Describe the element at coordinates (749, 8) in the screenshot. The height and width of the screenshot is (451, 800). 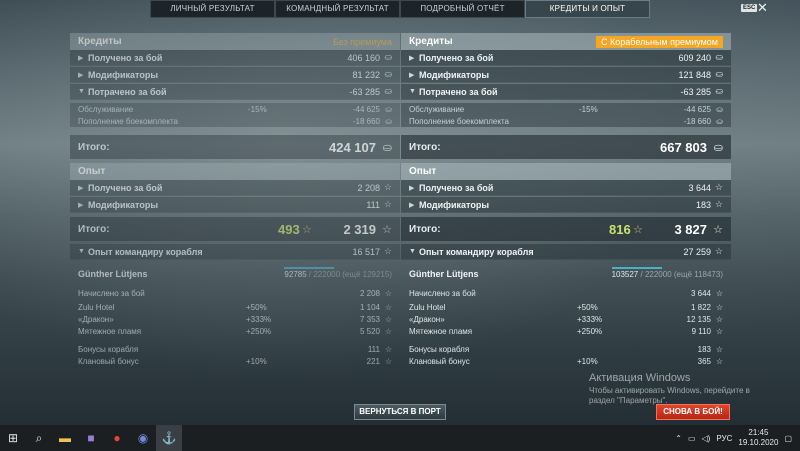
I see `esc-key-hint: ESC` at that location.